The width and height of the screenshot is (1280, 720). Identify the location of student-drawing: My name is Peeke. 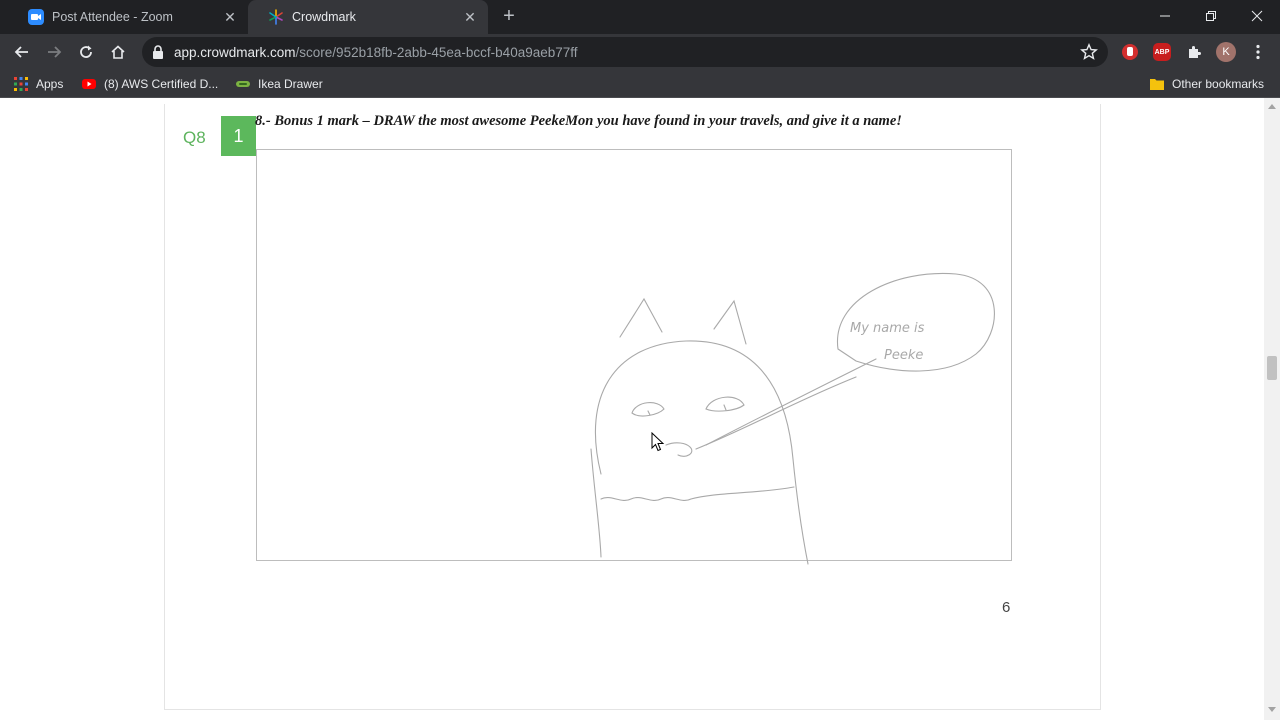
(792, 418).